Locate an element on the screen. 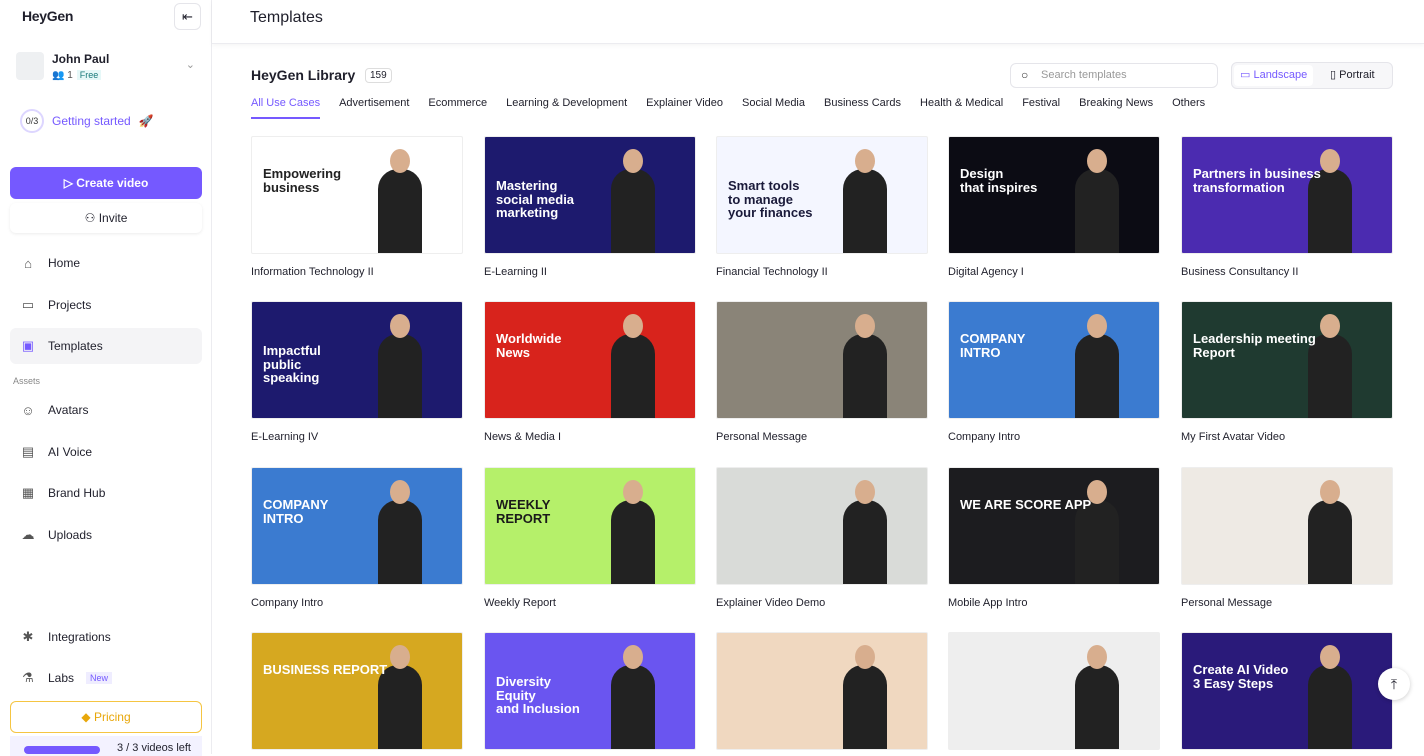 The height and width of the screenshot is (756, 1424). sidebar-item-labs: ⚗ Labs New is located at coordinates (106, 678).